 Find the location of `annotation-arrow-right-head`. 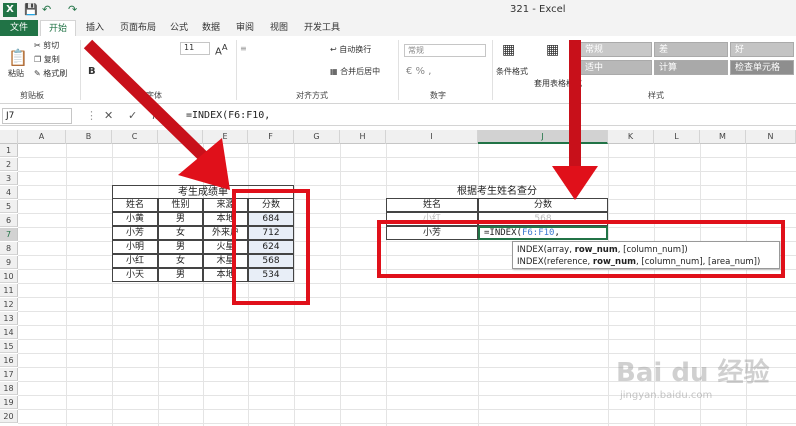

annotation-arrow-right-head is located at coordinates (575, 183).